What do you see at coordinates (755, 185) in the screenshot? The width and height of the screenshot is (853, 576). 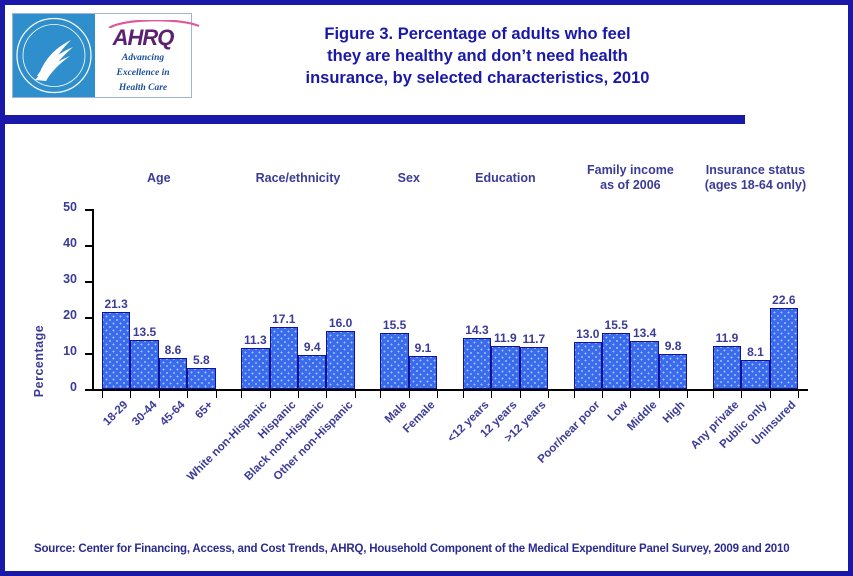 I see `group-header-line2: (ages 18-64 only)` at bounding box center [755, 185].